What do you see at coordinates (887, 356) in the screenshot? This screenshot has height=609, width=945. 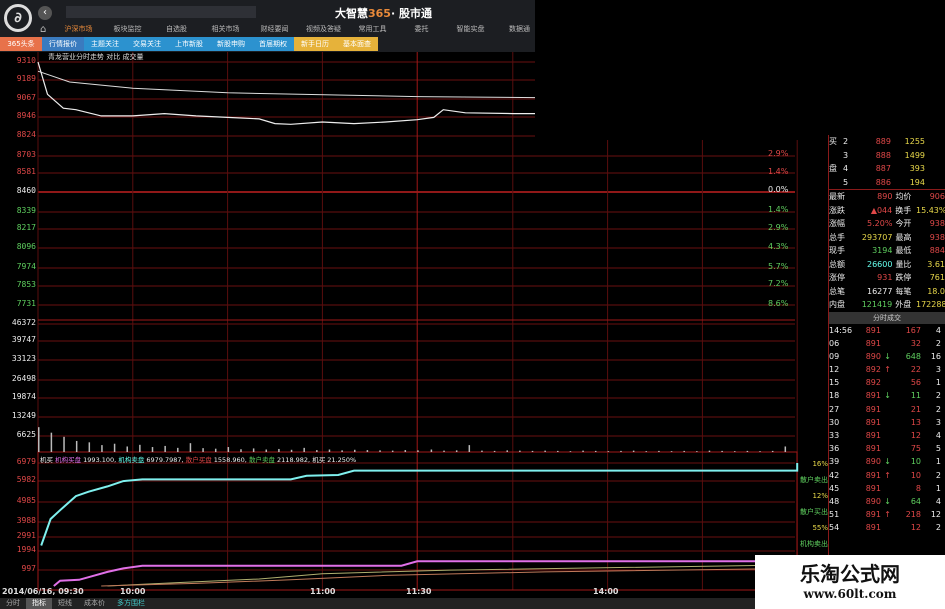 I see `tick-row: 09 890 ↓ 648 16` at bounding box center [887, 356].